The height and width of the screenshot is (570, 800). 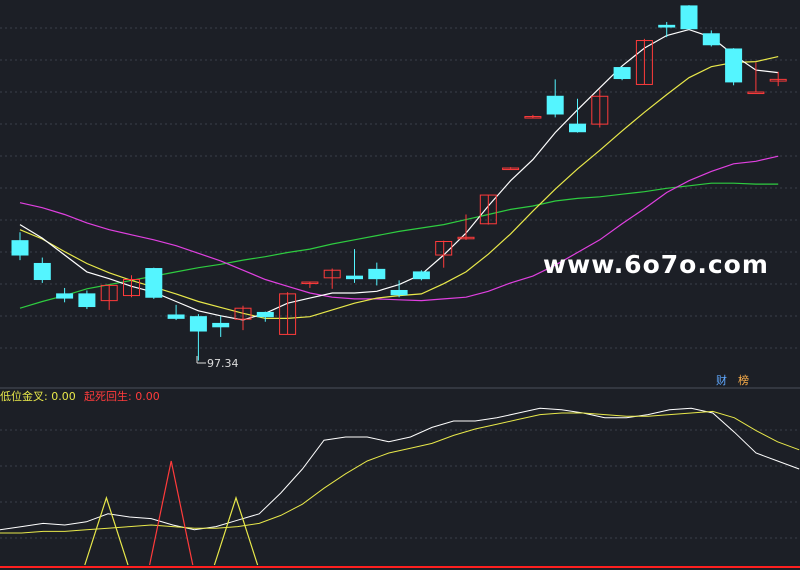 What do you see at coordinates (80, 396) in the screenshot?
I see `indicator-legend: 低位金叉: 0.00 起死回生: 0.00` at bounding box center [80, 396].